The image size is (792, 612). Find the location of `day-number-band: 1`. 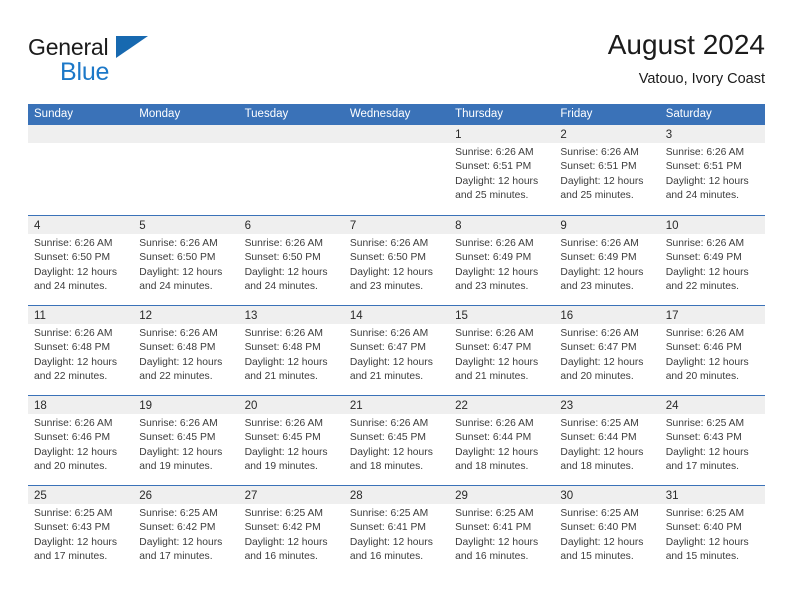

day-number-band: 1 is located at coordinates (502, 134).